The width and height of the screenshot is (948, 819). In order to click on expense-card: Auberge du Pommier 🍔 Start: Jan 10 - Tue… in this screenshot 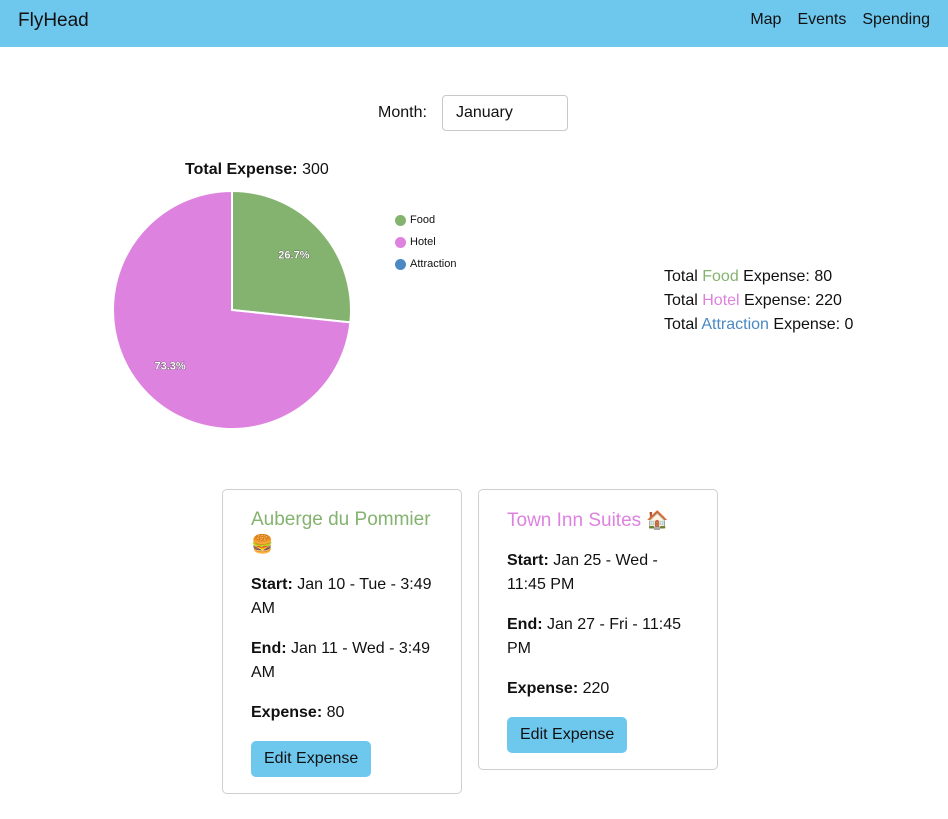, I will do `click(342, 641)`.